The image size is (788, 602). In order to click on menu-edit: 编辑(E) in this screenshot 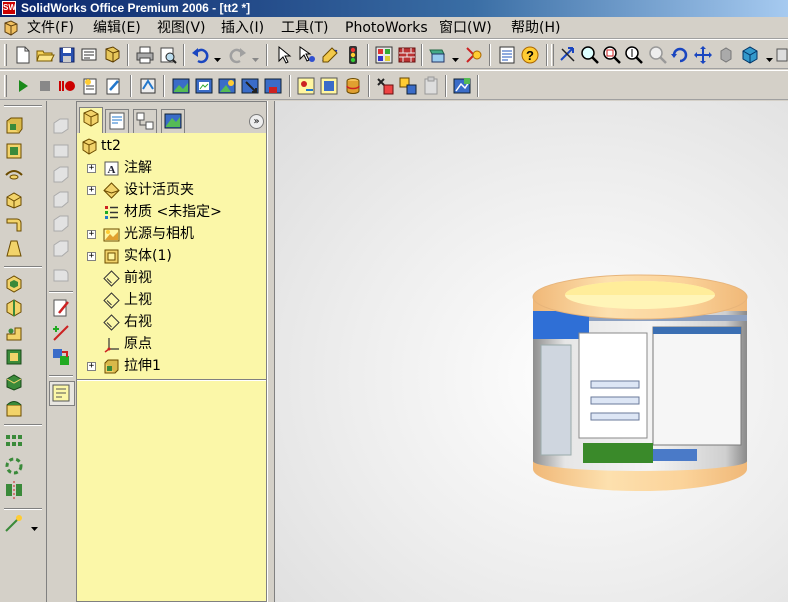, I will do `click(117, 28)`.